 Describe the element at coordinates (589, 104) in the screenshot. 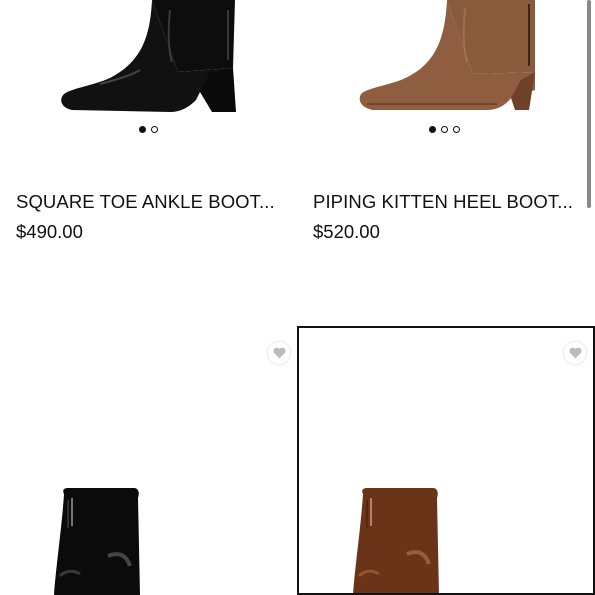

I see `scrollbar` at that location.